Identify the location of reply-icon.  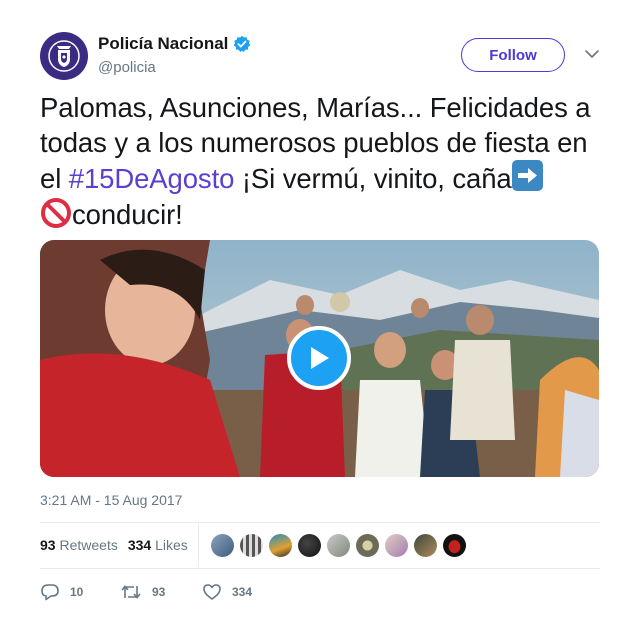
(50, 592).